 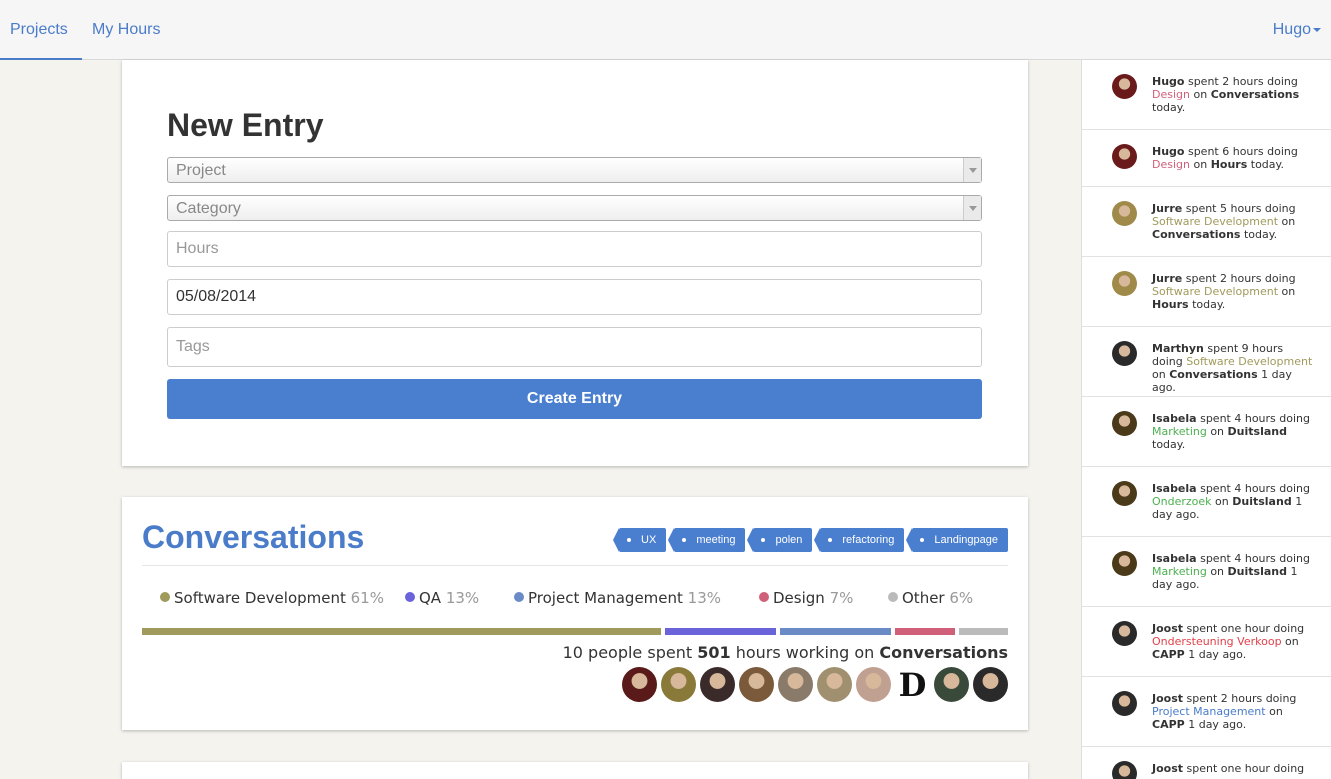 I want to click on nav-my-hours-link: My Hours, so click(x=126, y=30).